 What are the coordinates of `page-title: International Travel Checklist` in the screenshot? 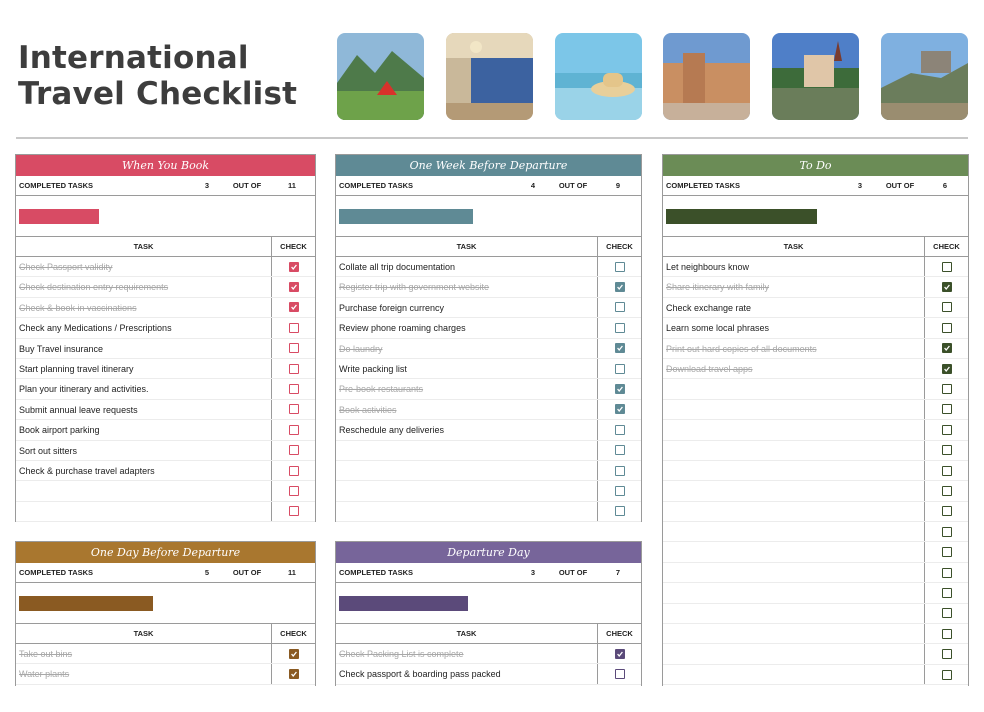 It's located at (168, 76).